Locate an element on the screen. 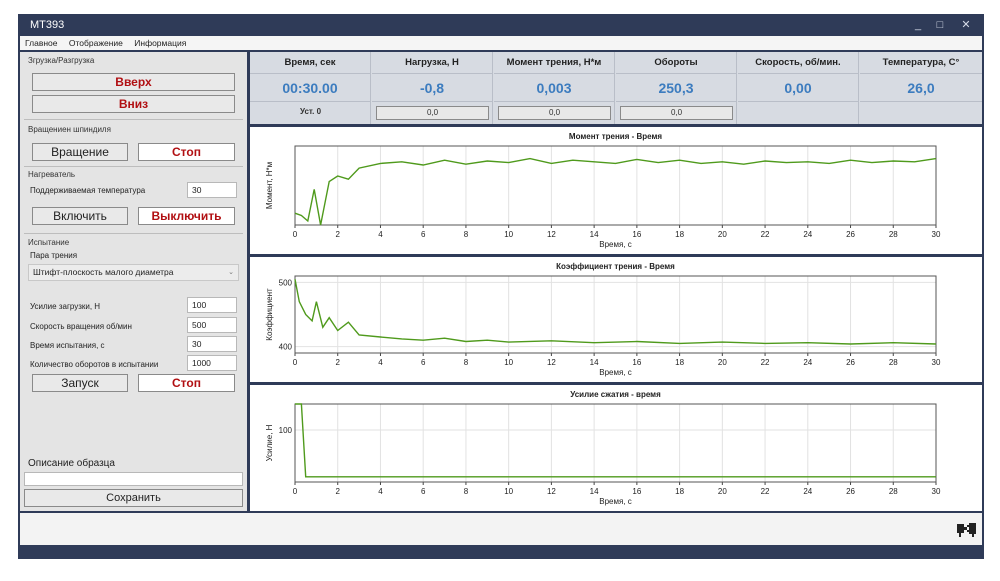 This screenshot has width=1000, height=581. x-tick-label: 16 is located at coordinates (636, 362).